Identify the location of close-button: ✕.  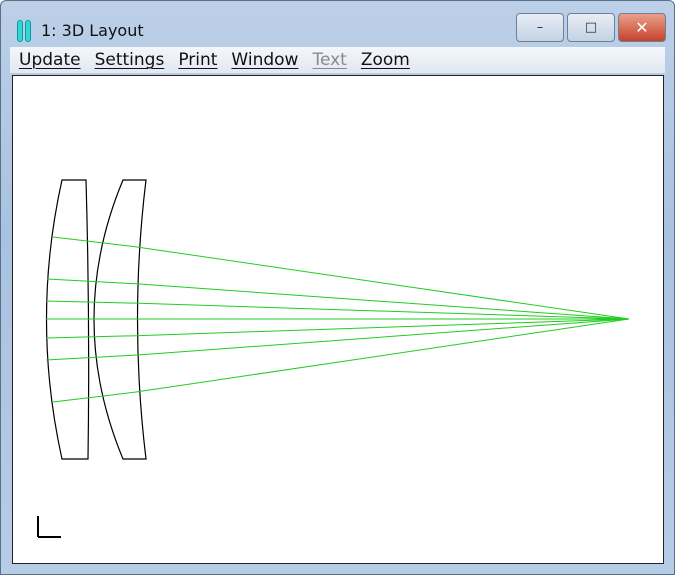
(642, 27).